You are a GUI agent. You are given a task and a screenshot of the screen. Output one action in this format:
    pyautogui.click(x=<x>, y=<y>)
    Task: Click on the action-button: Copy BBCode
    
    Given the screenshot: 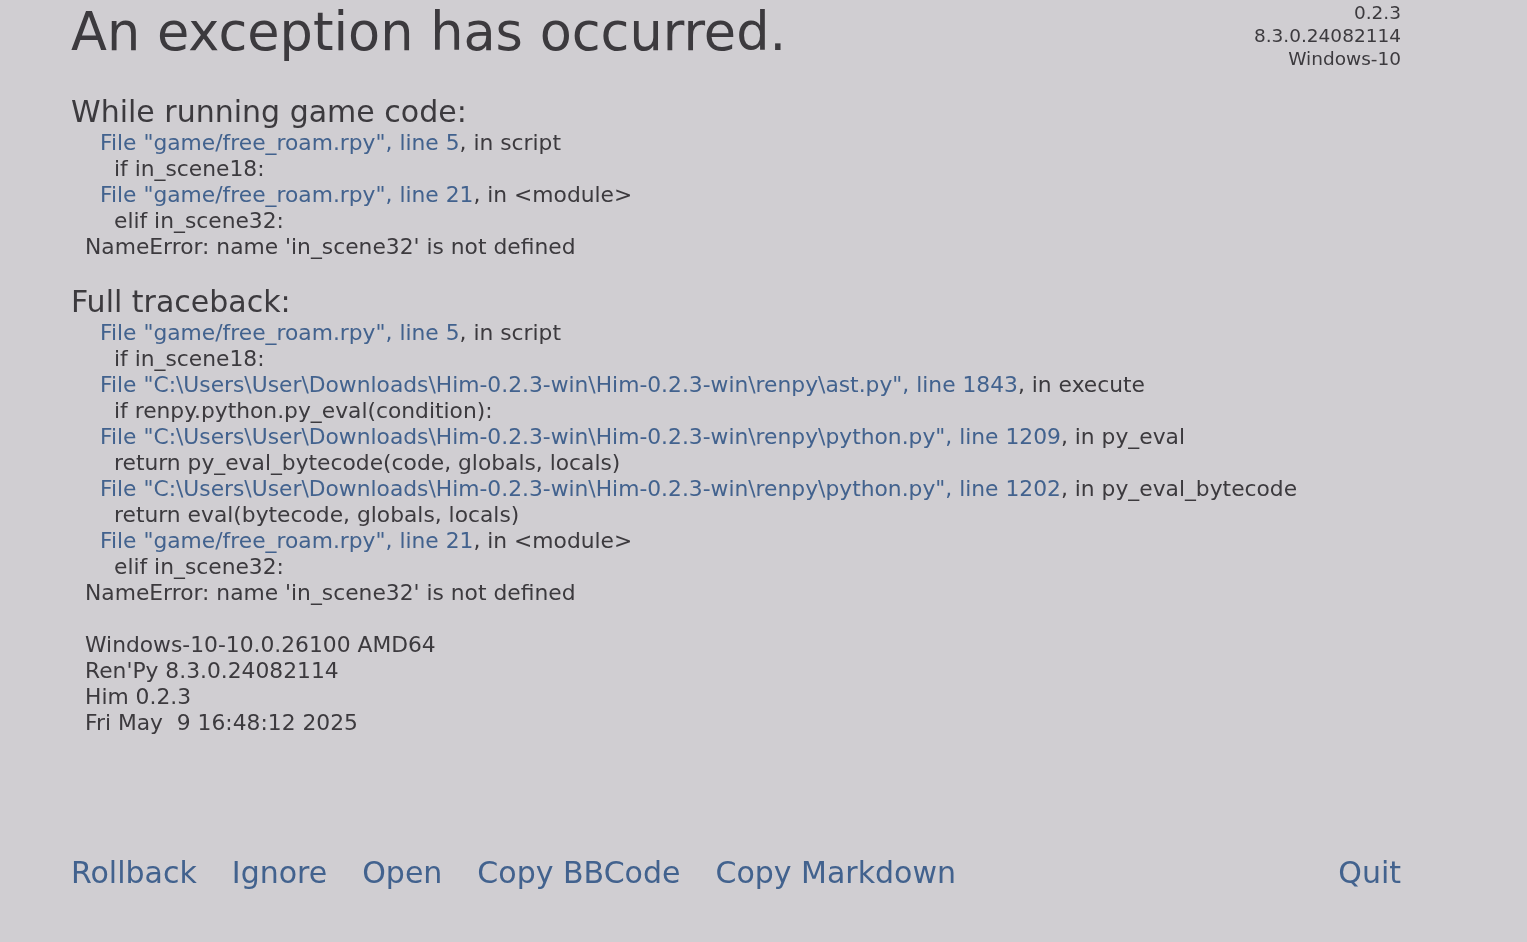 What is the action you would take?
    pyautogui.click(x=579, y=873)
    